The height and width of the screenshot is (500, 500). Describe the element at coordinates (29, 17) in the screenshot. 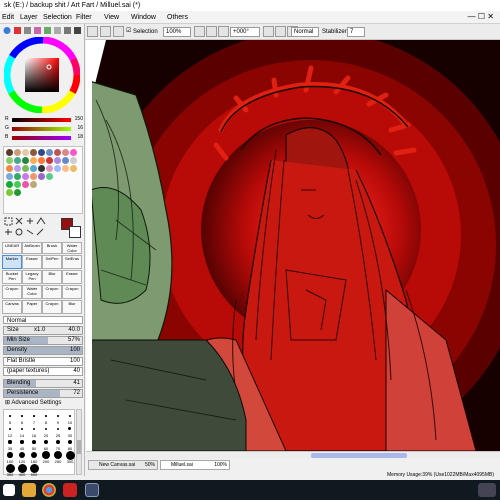

I see `menu-layer: Layer` at that location.